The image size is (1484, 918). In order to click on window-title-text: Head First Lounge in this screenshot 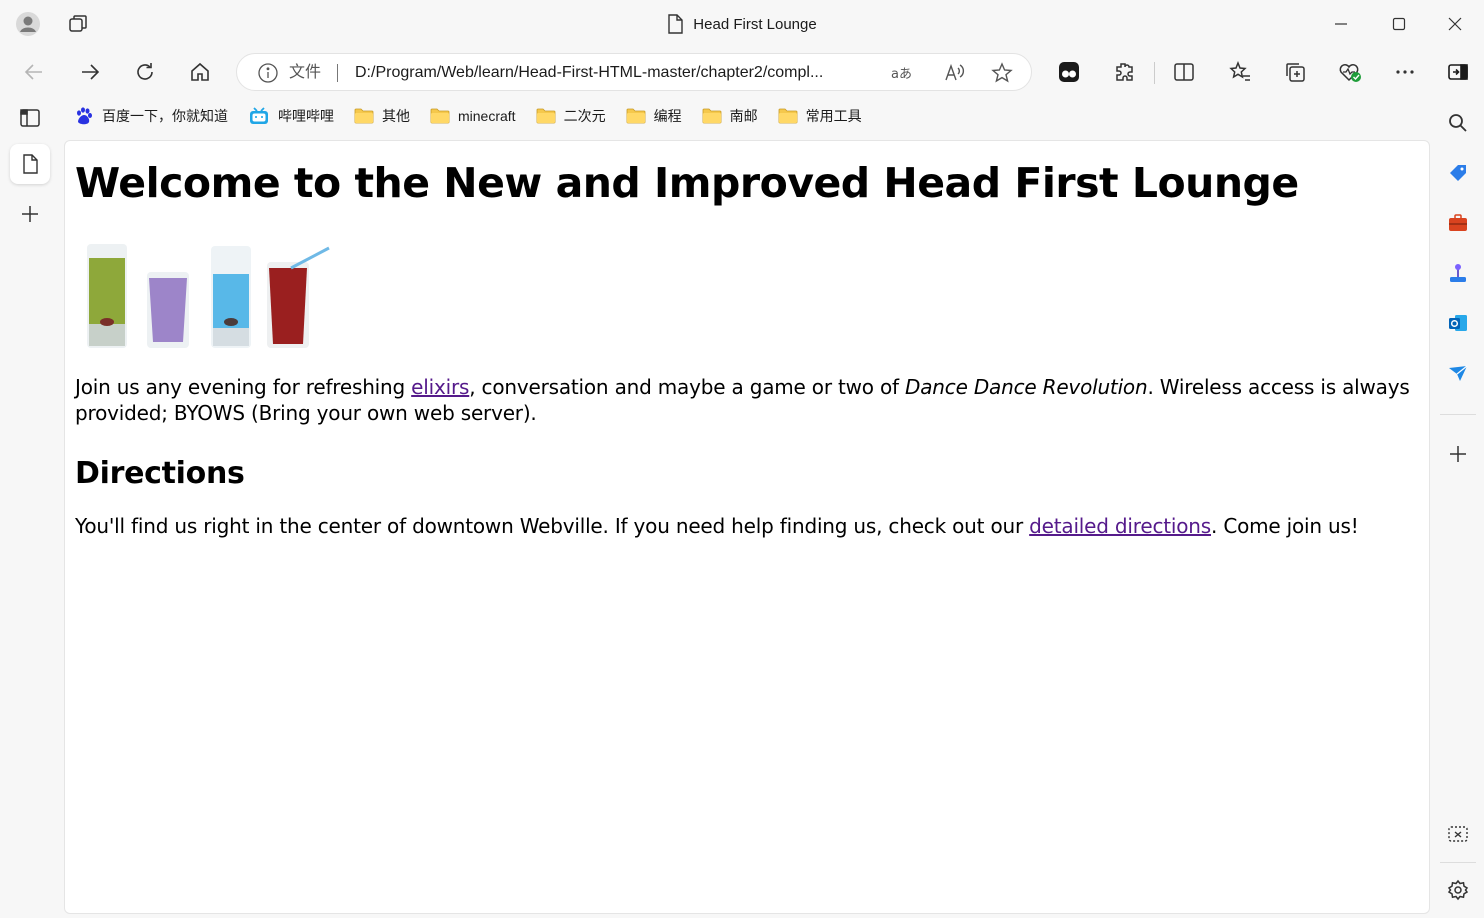, I will do `click(755, 24)`.